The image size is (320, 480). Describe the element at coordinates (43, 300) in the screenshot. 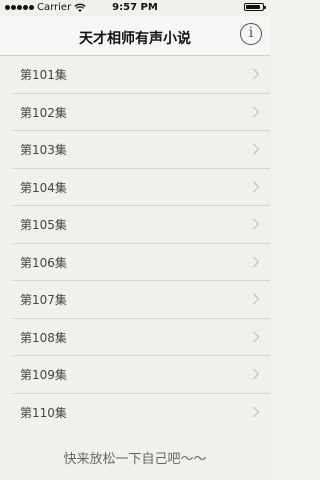

I see `episode-label: 第107集` at that location.